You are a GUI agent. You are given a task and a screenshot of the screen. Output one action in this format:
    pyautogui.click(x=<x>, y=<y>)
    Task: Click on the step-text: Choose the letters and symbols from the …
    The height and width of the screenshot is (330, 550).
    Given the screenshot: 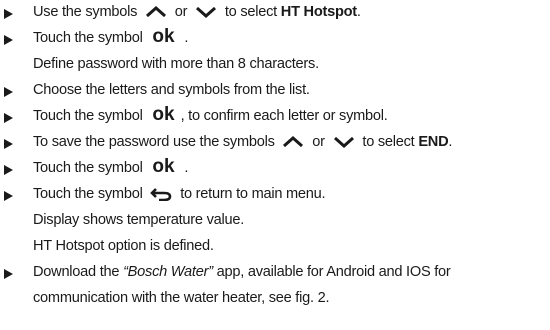 What is the action you would take?
    pyautogui.click(x=171, y=90)
    